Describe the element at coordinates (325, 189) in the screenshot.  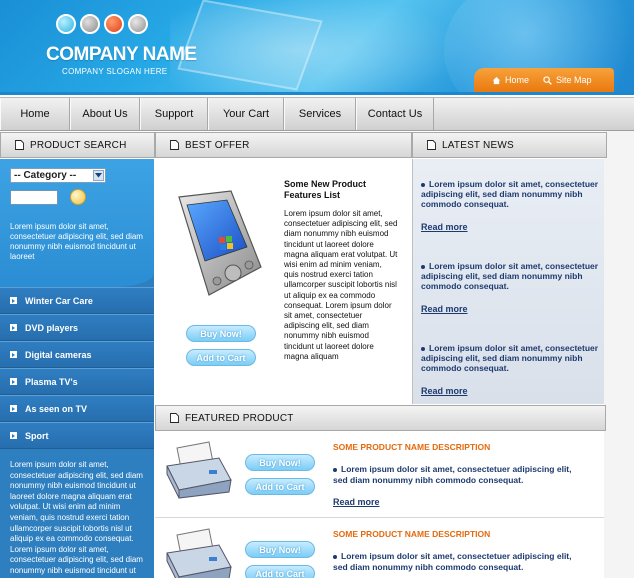
I see `offer-title: Some New Product Features List` at that location.